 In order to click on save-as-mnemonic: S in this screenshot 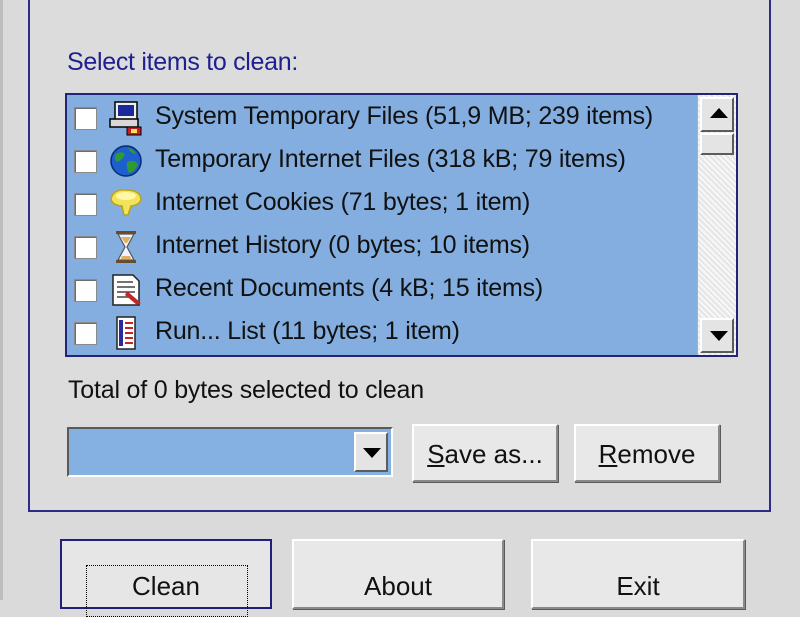, I will do `click(436, 454)`.